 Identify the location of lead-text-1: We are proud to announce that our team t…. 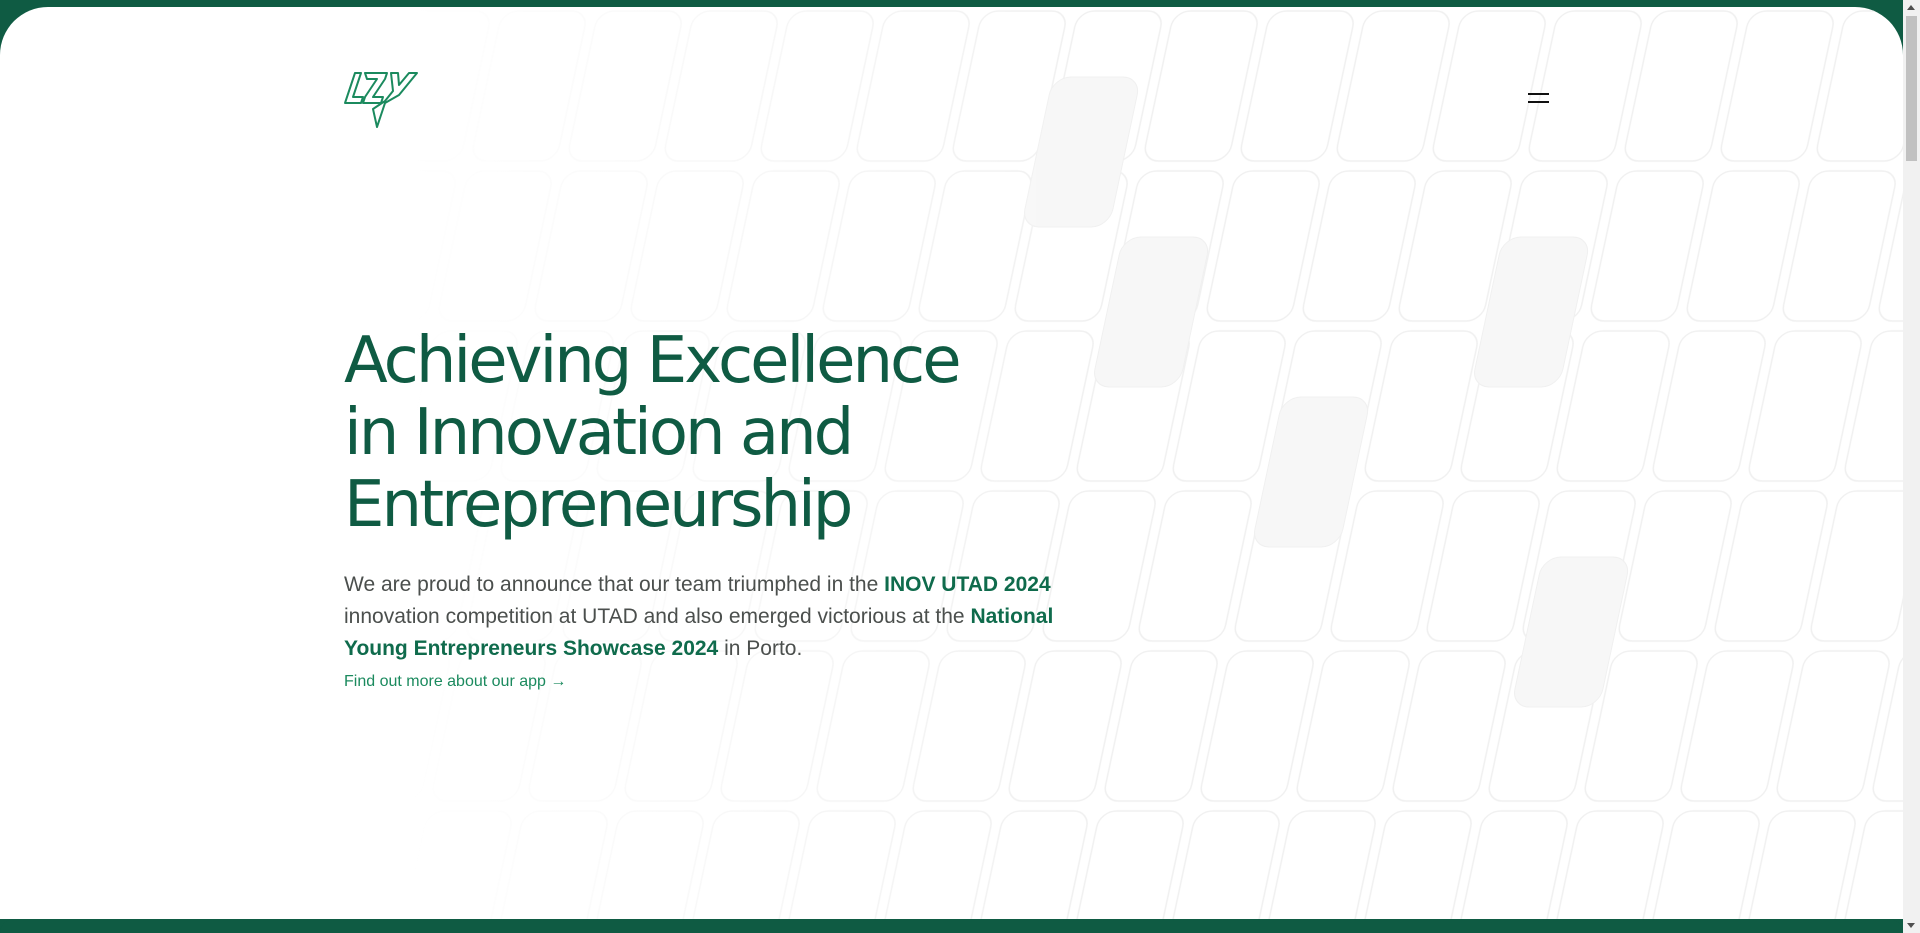
(614, 584).